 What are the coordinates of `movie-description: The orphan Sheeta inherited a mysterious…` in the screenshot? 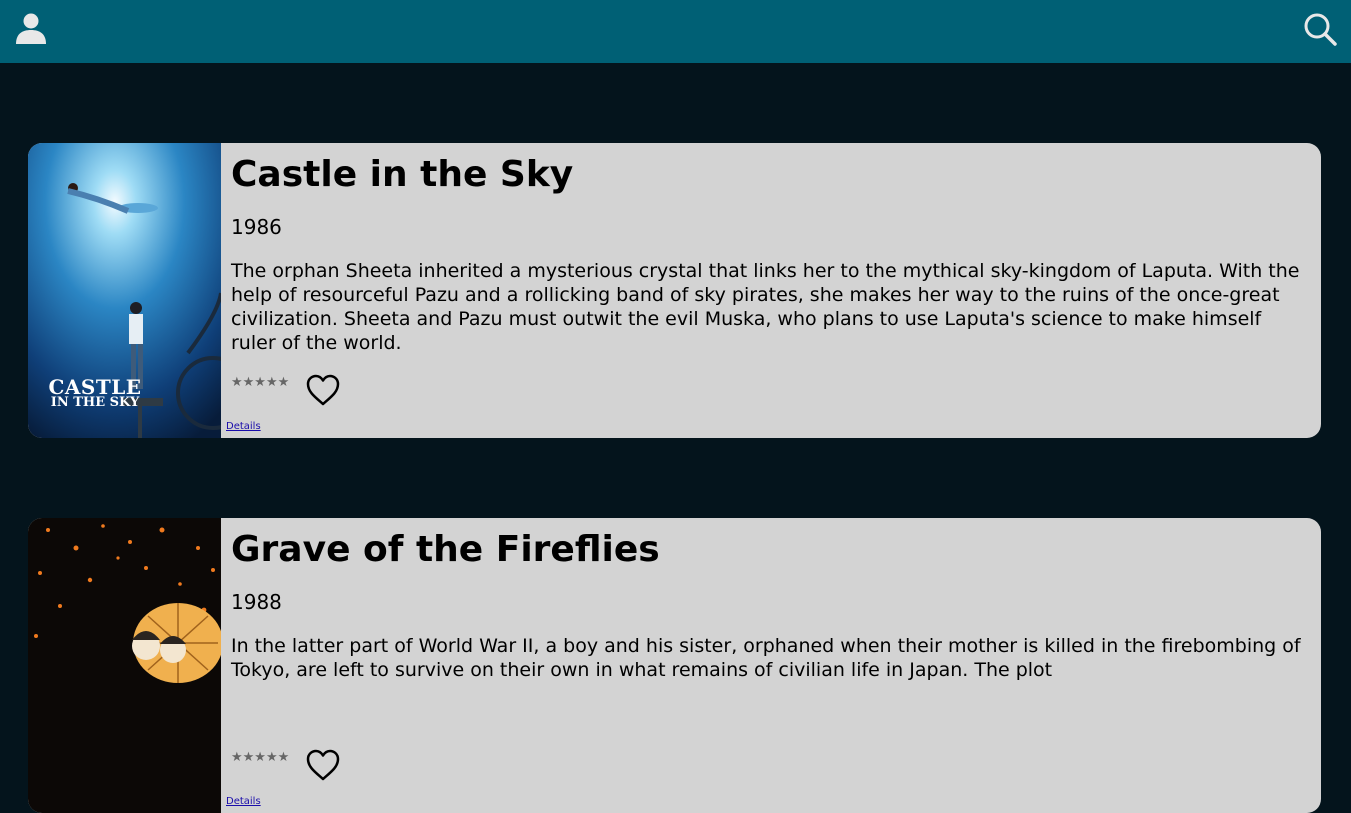 It's located at (765, 307).